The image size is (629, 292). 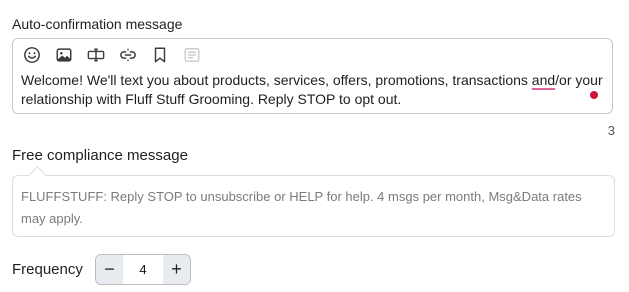 I want to click on emoji-icon, so click(x=32, y=55).